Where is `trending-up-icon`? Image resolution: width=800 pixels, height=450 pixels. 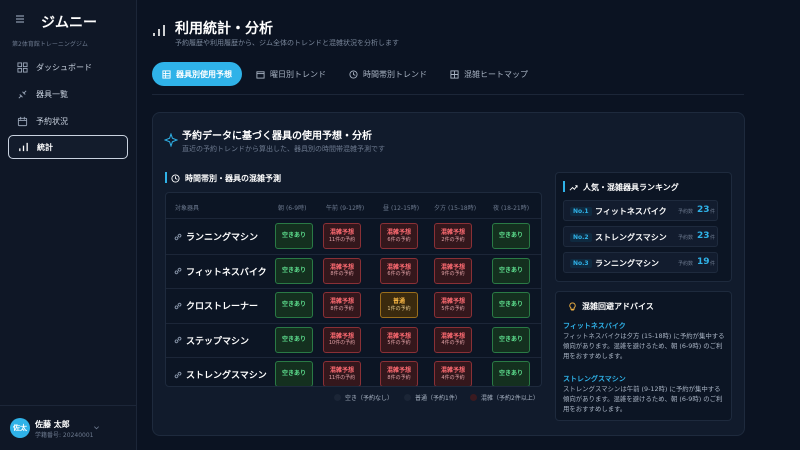 trending-up-icon is located at coordinates (573, 188).